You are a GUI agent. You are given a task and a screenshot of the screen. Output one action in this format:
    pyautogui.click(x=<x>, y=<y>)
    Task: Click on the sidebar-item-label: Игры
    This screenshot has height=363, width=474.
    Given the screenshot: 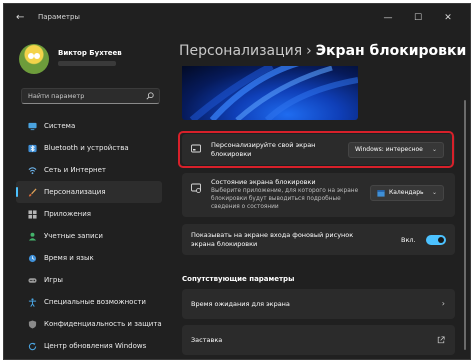 What is the action you would take?
    pyautogui.click(x=53, y=280)
    